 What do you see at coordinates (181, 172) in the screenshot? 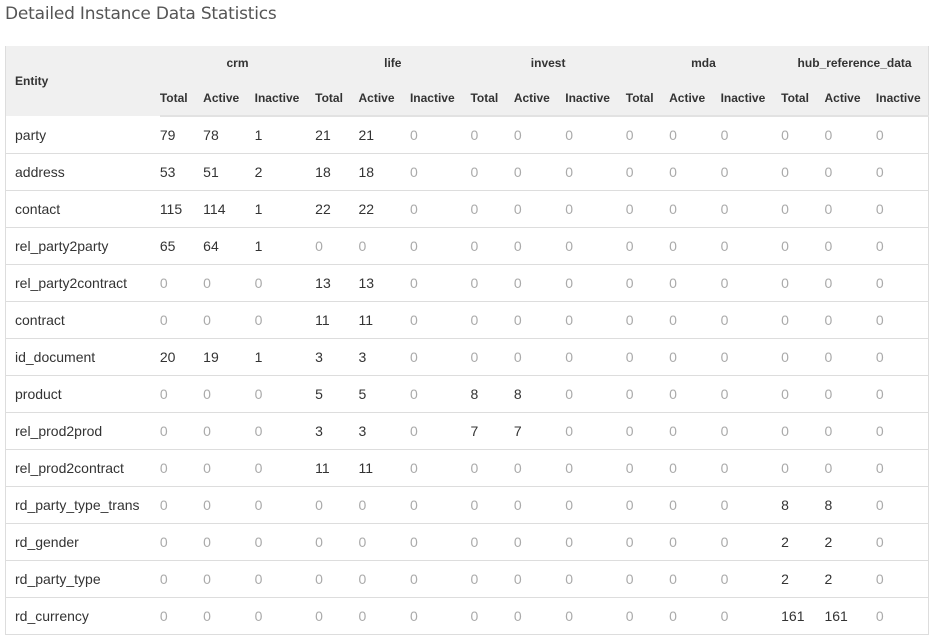
I see `crm-total-cell: 53` at bounding box center [181, 172].